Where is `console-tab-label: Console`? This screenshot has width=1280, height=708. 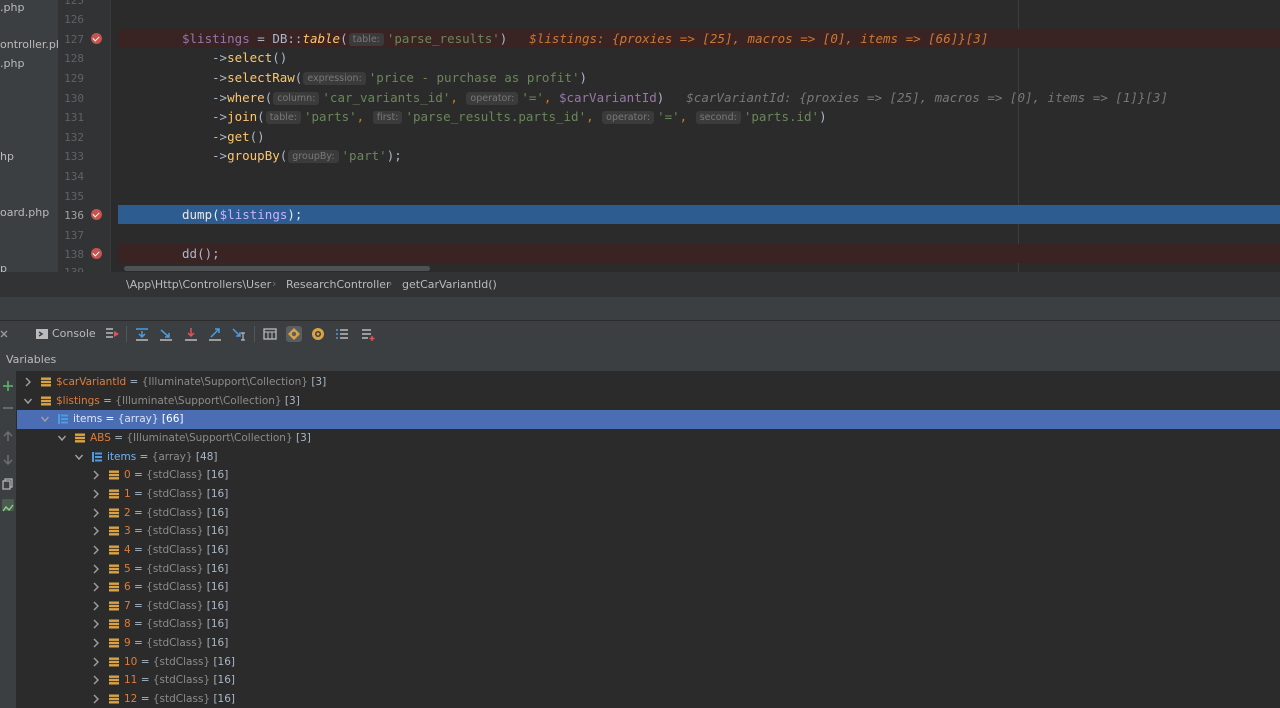 console-tab-label: Console is located at coordinates (74, 333).